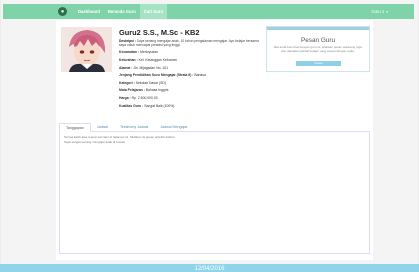  I want to click on footer-text: 12/04/2016, so click(209, 269).